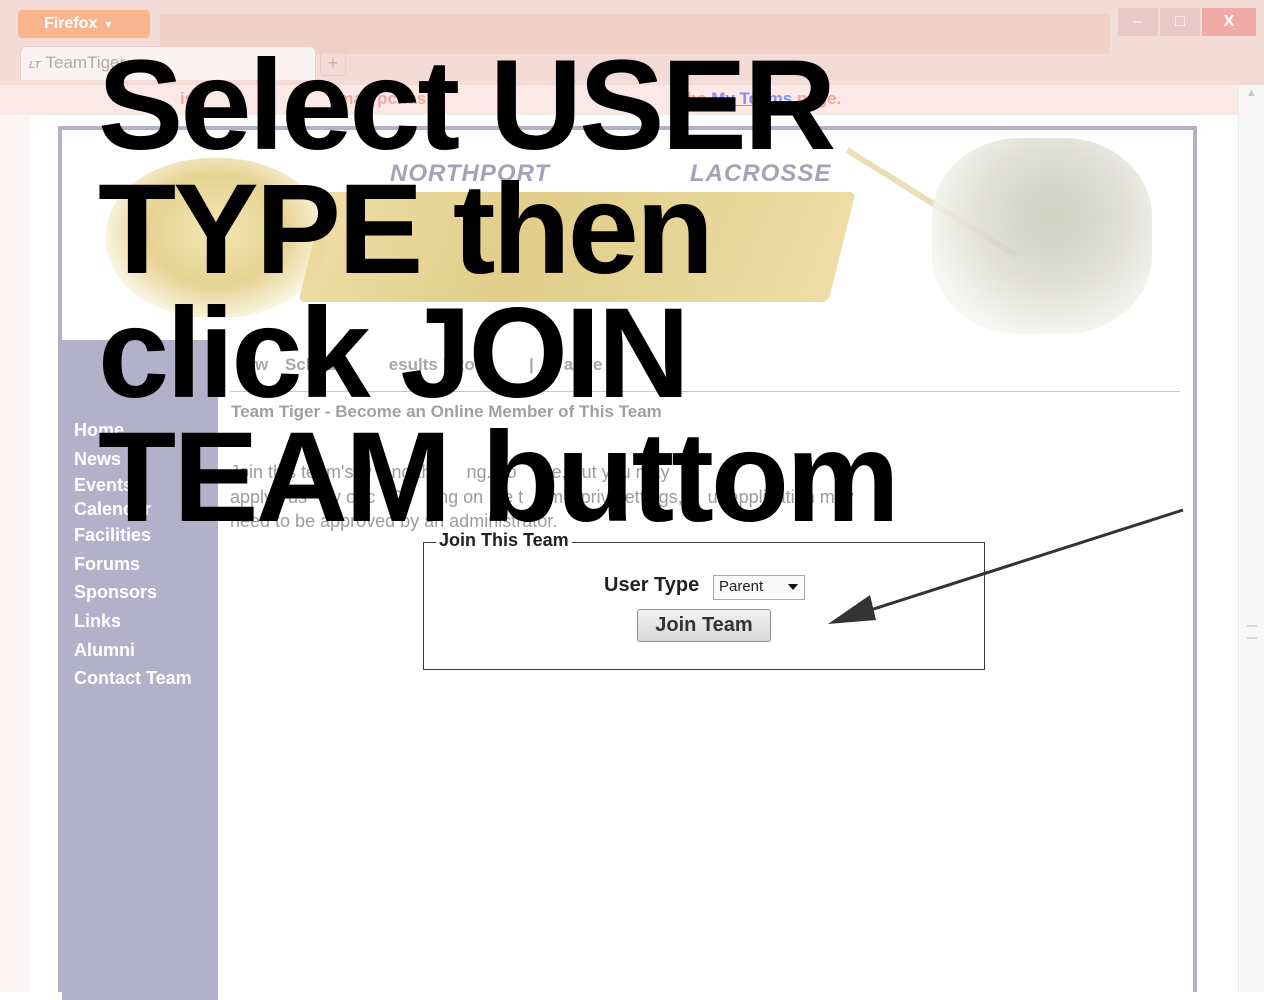 This screenshot has height=1000, width=1264. Describe the element at coordinates (741, 586) in the screenshot. I see `user-type-value: Parent` at that location.